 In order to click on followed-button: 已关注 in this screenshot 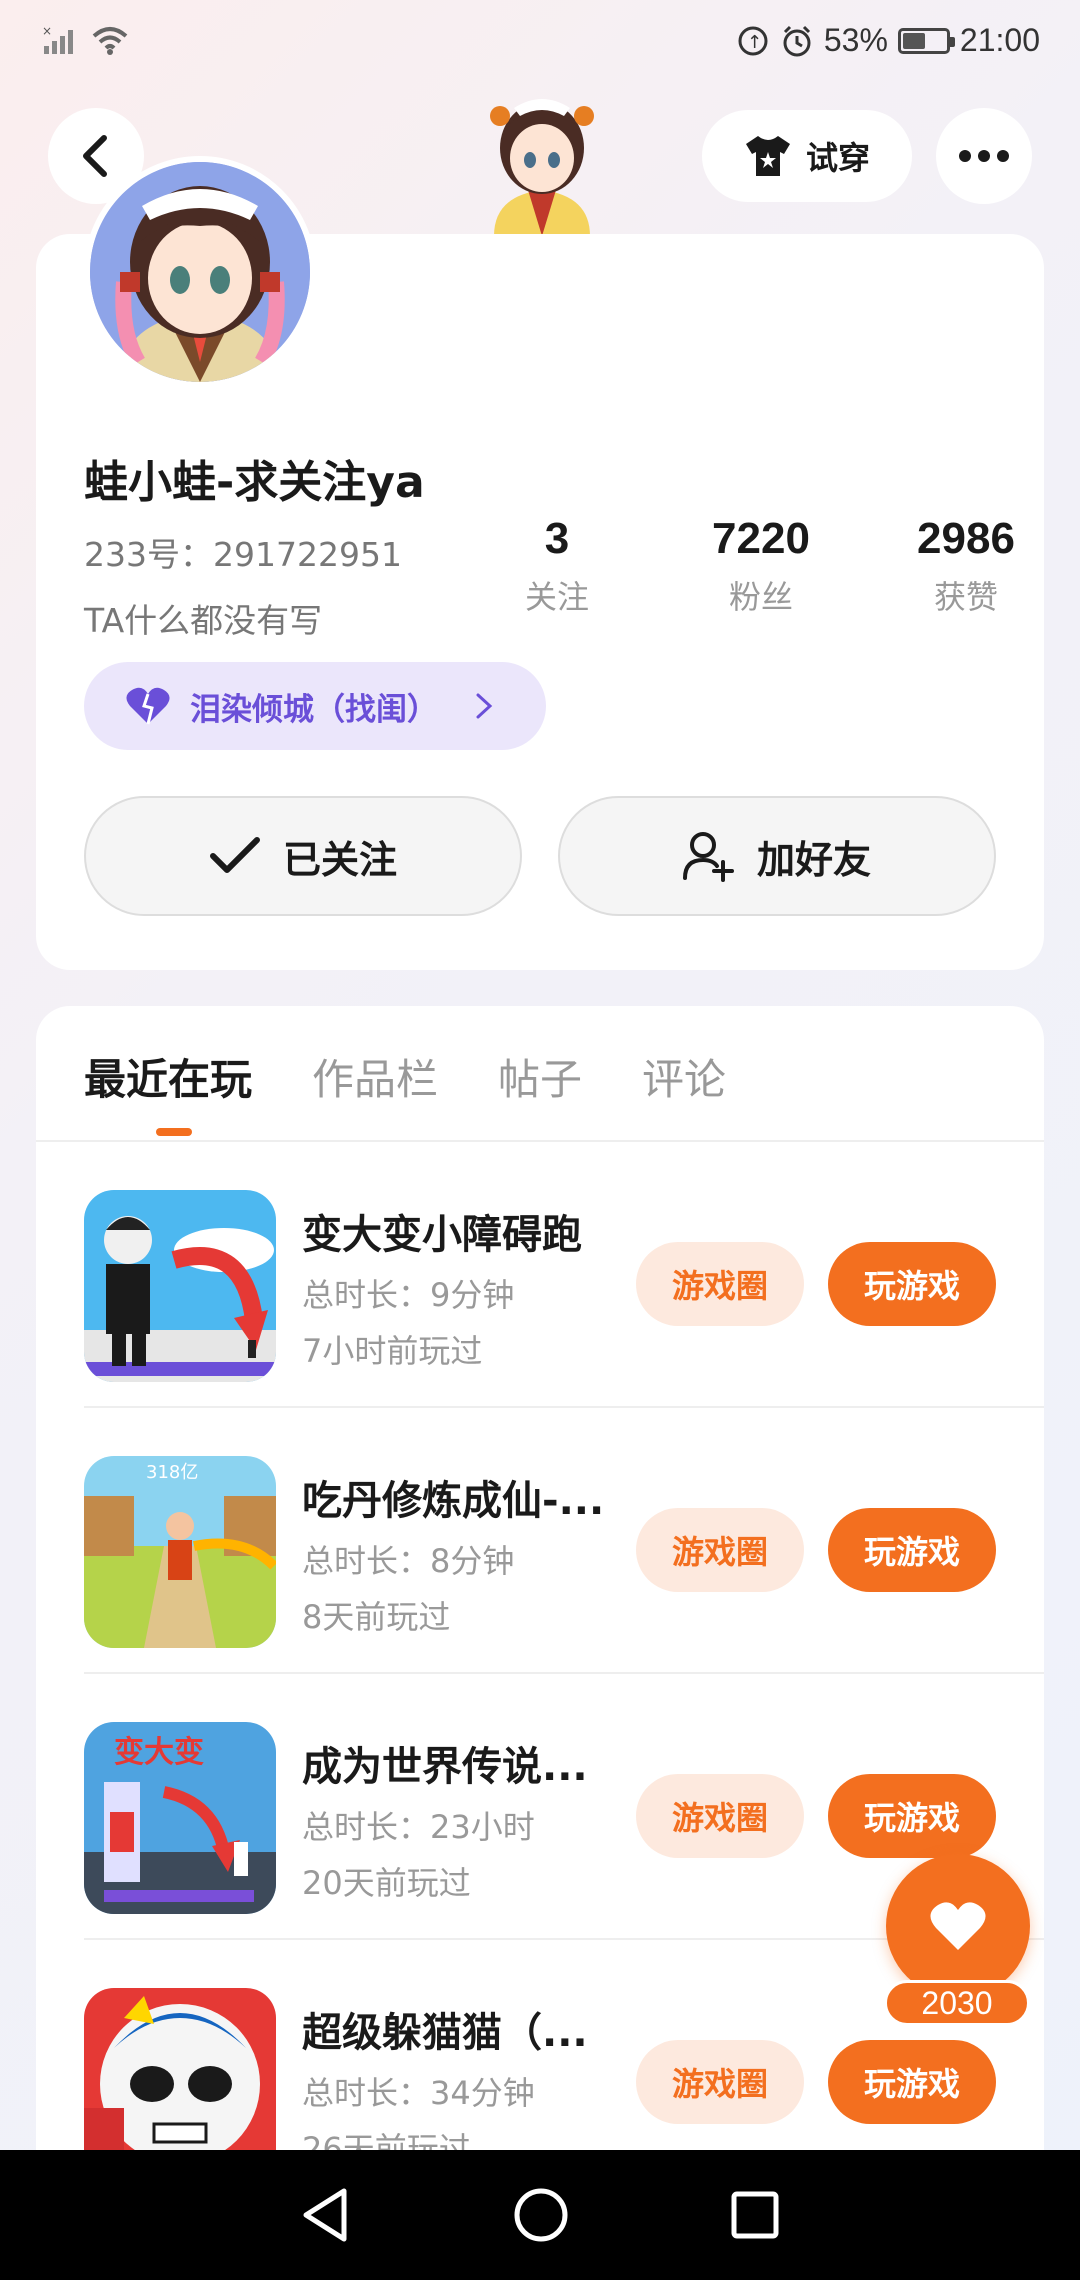, I will do `click(303, 856)`.